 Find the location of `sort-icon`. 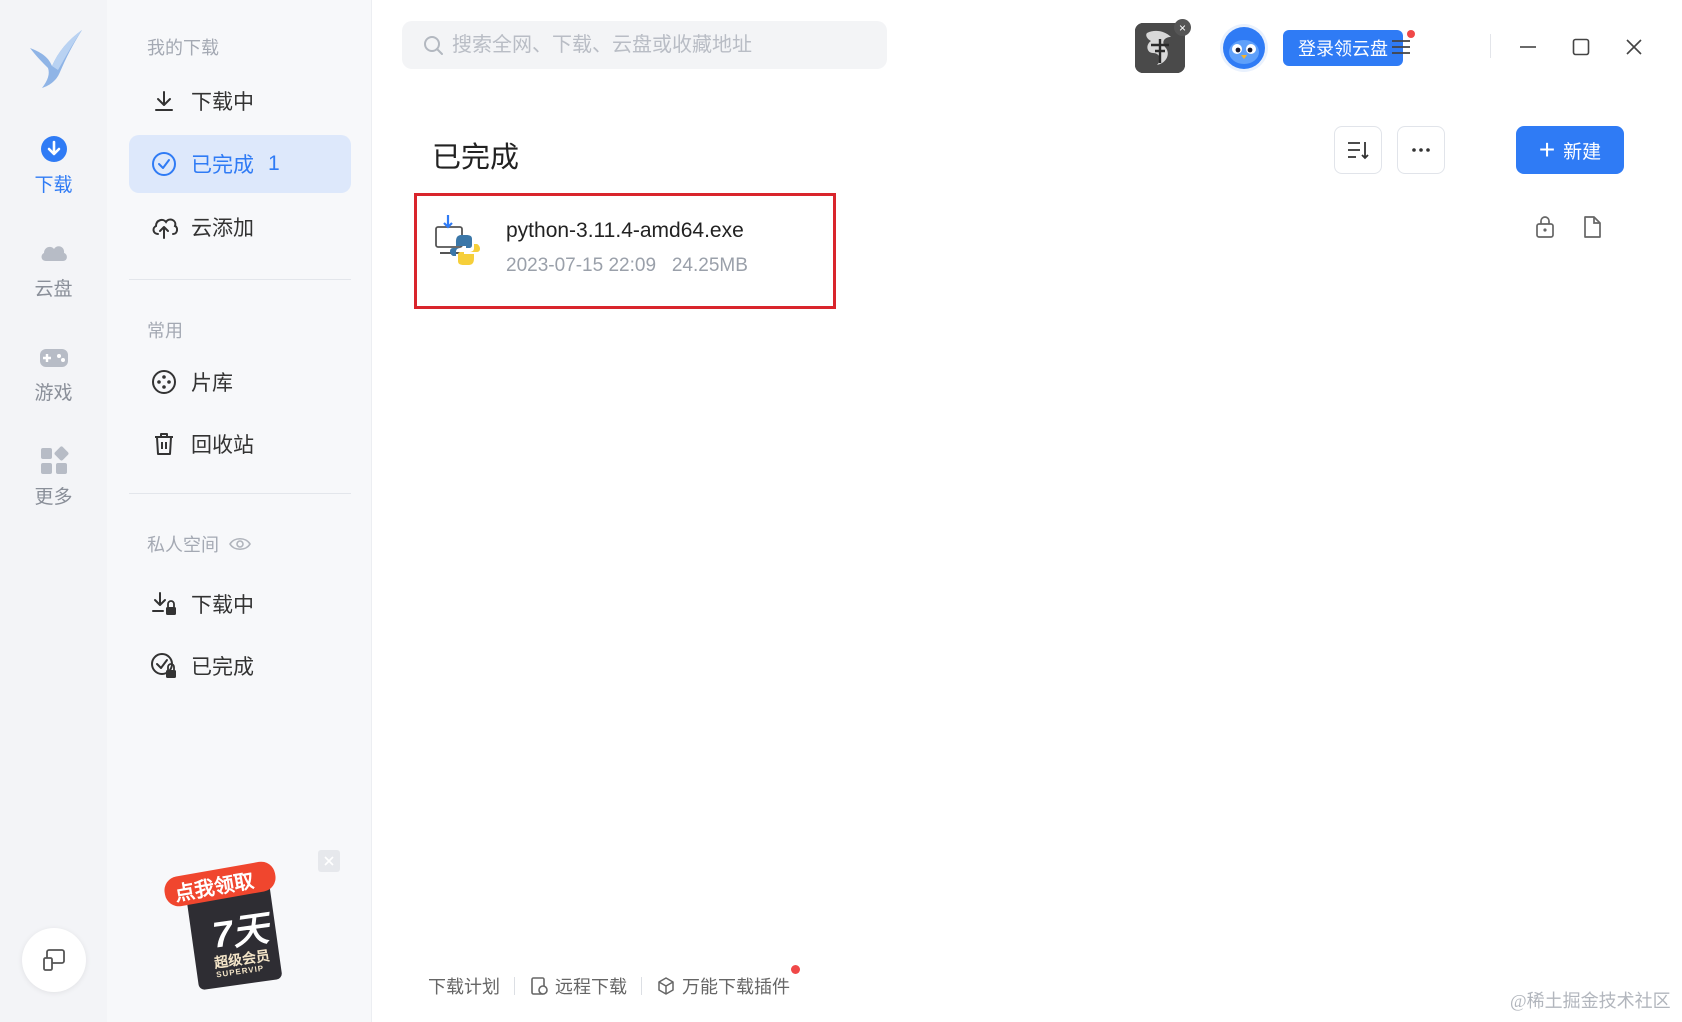

sort-icon is located at coordinates (1358, 151).